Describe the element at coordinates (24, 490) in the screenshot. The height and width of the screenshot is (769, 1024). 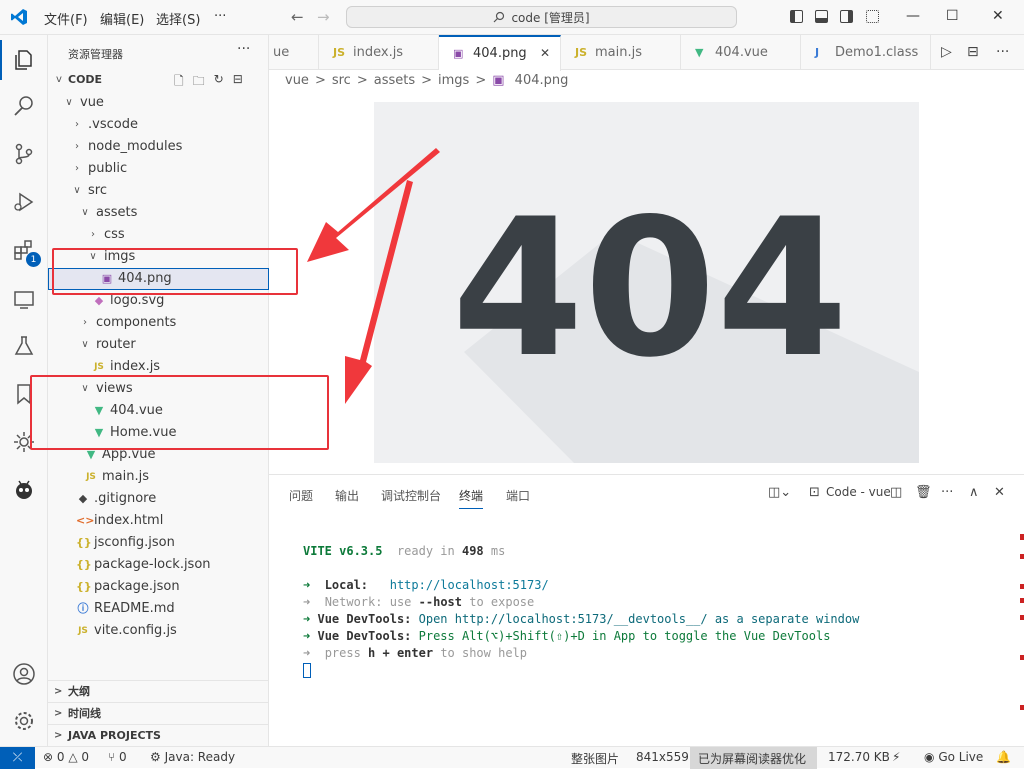
I see `copilot-icon` at that location.